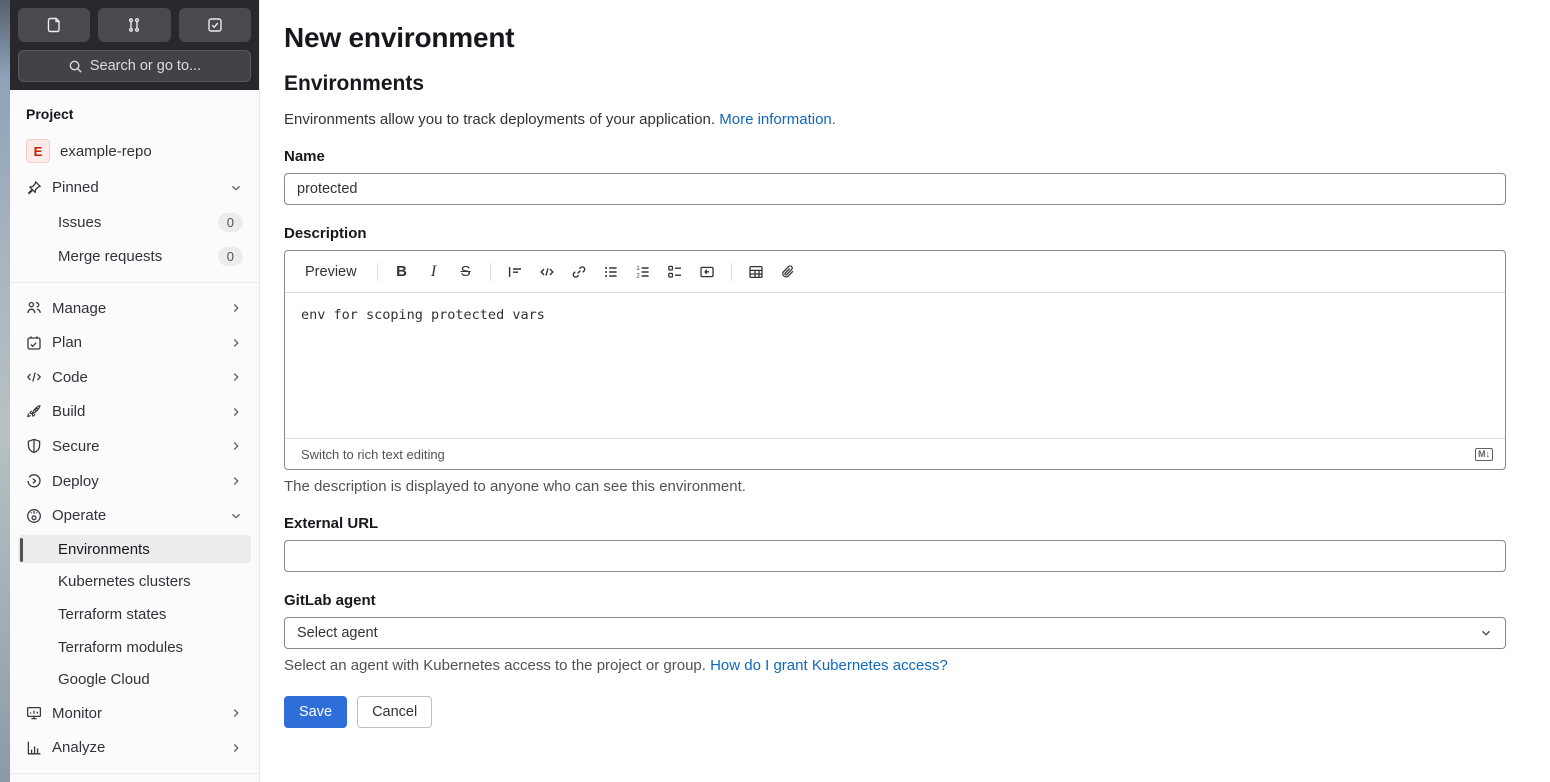 The height and width of the screenshot is (782, 1550). What do you see at coordinates (756, 272) in the screenshot?
I see `table-button` at bounding box center [756, 272].